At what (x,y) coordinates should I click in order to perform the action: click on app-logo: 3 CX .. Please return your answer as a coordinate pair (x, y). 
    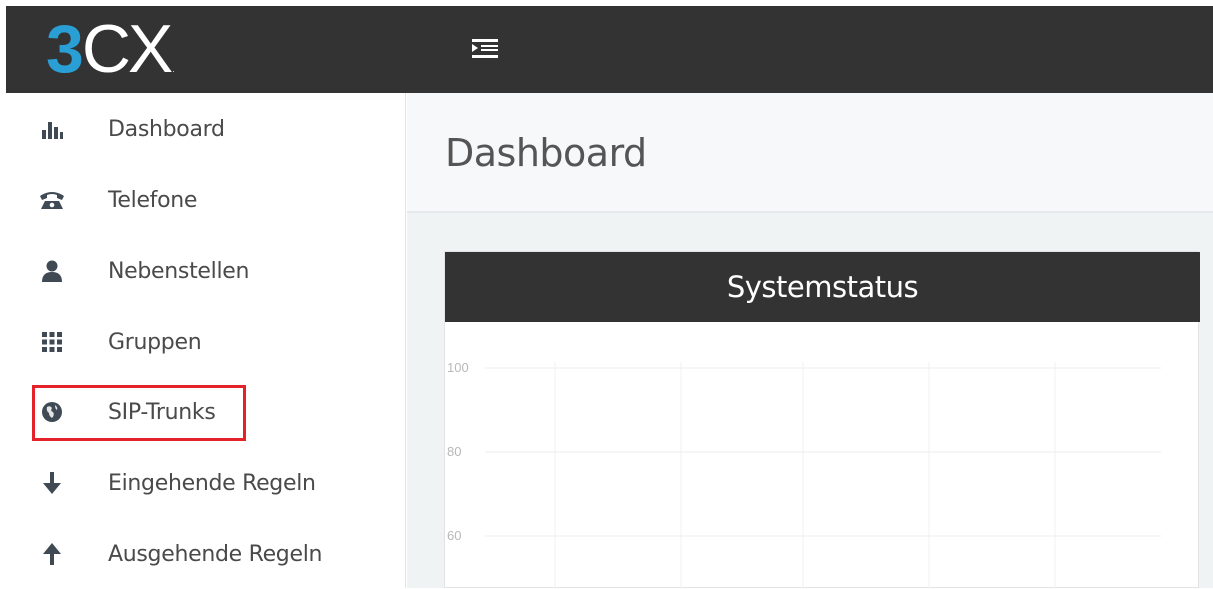
    Looking at the image, I should click on (110, 49).